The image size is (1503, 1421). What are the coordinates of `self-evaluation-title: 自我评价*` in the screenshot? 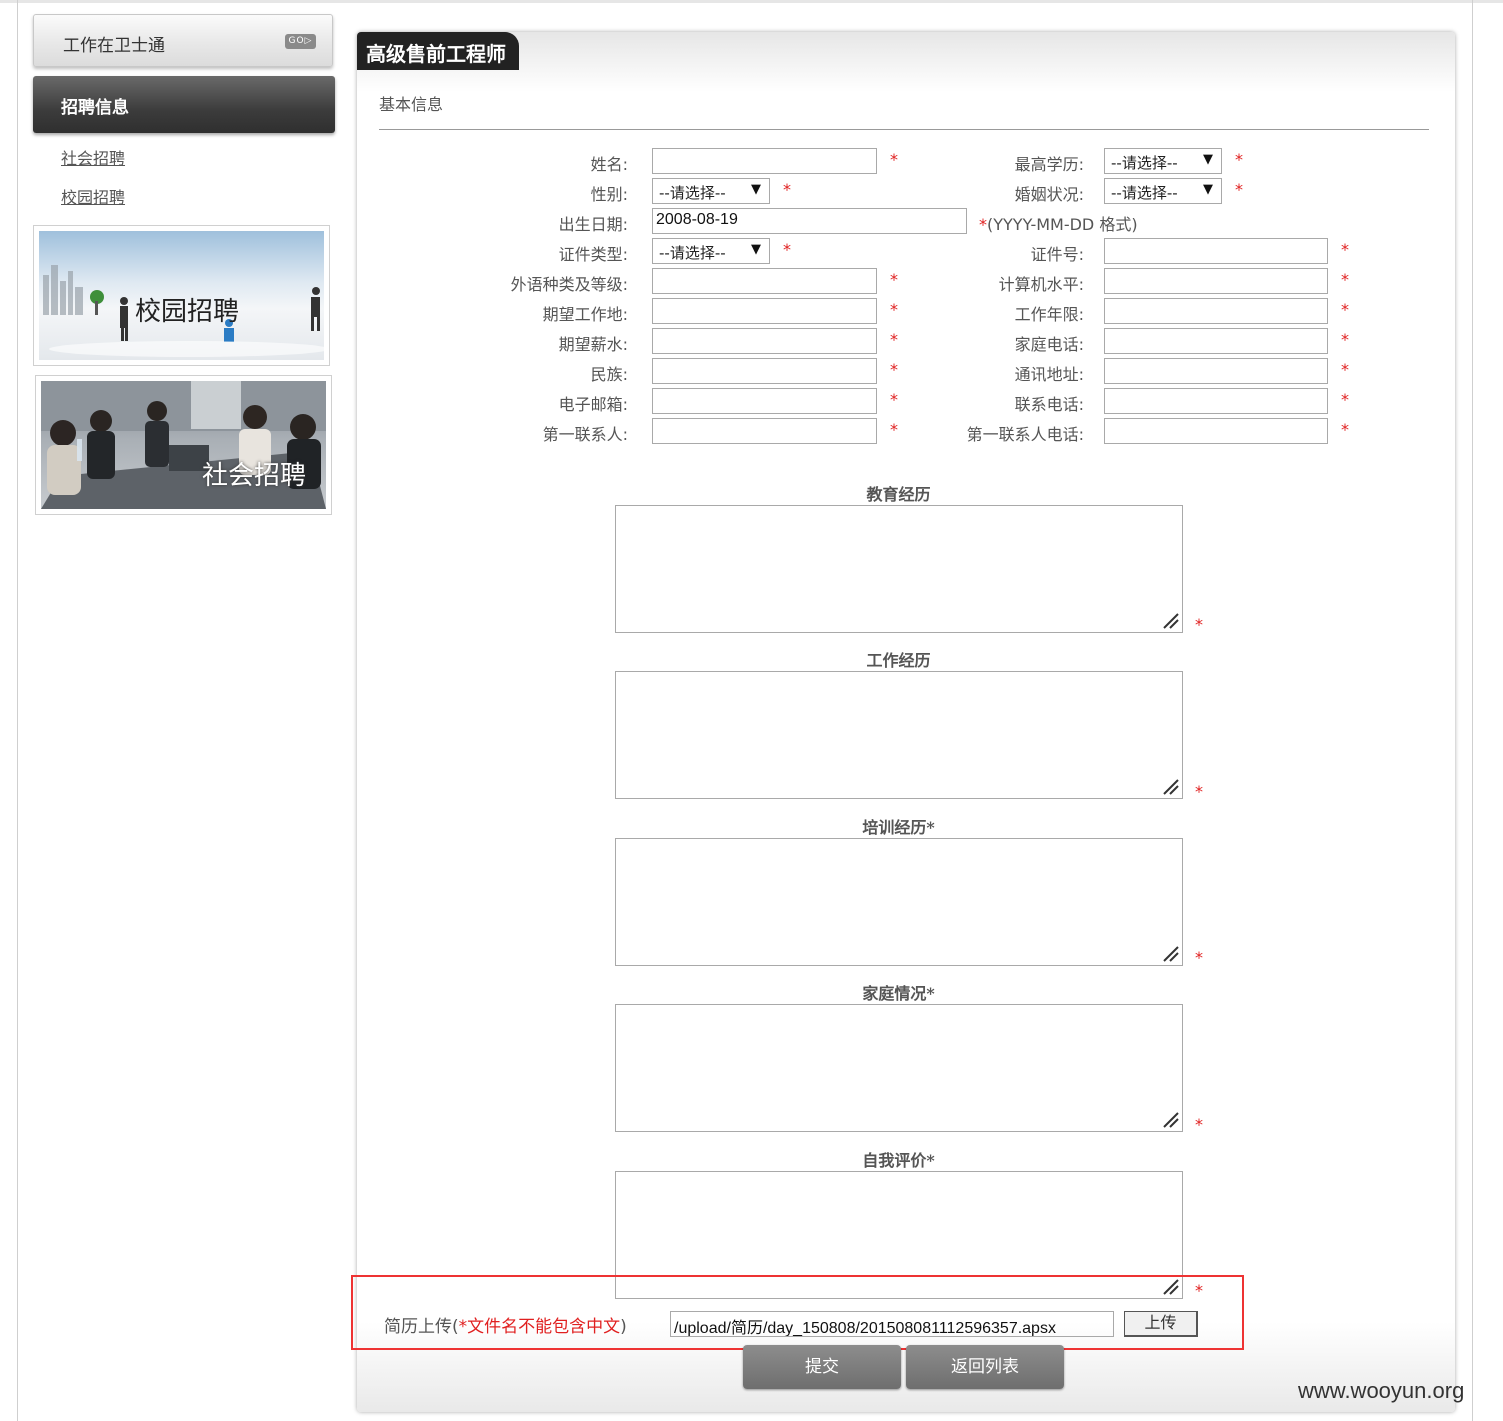 It's located at (898, 1160).